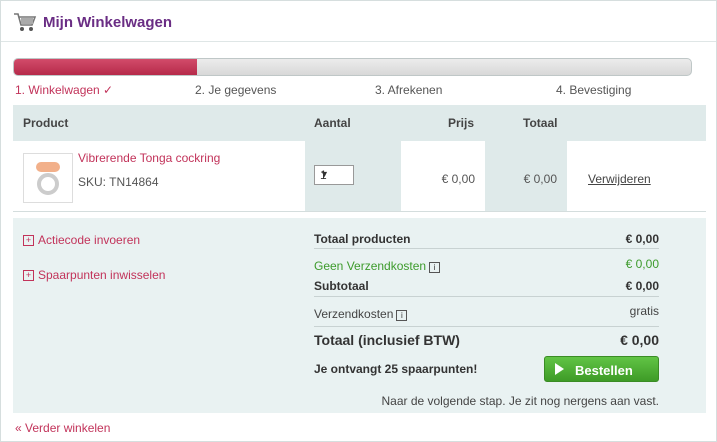  What do you see at coordinates (559, 369) in the screenshot?
I see `play-icon` at bounding box center [559, 369].